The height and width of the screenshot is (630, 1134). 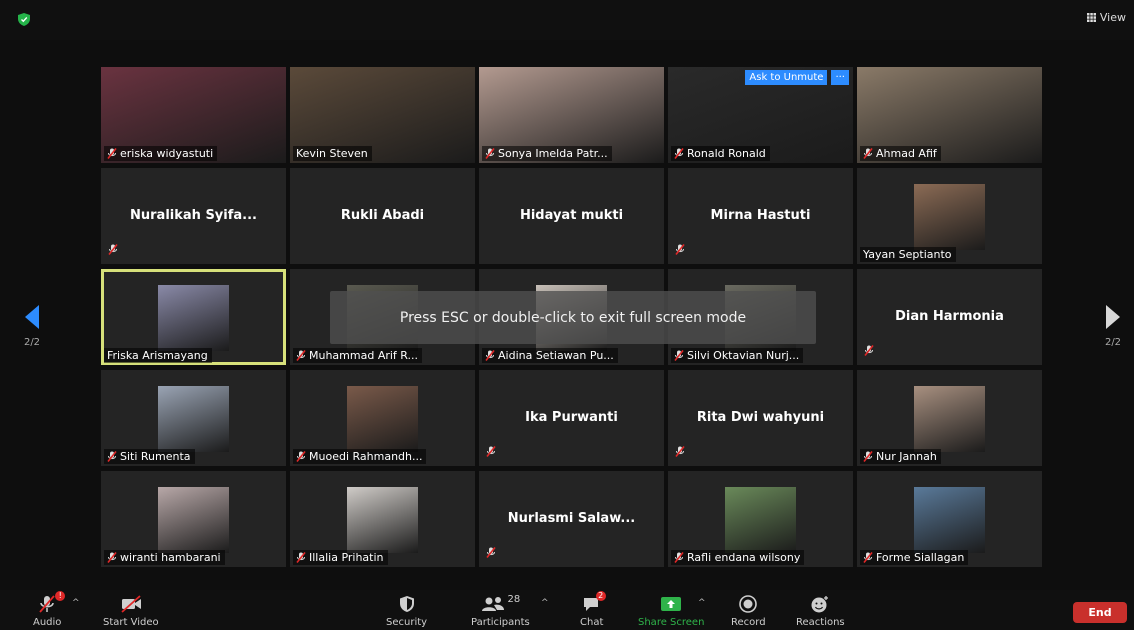 I want to click on share-screen-button: Share Screen, so click(x=671, y=611).